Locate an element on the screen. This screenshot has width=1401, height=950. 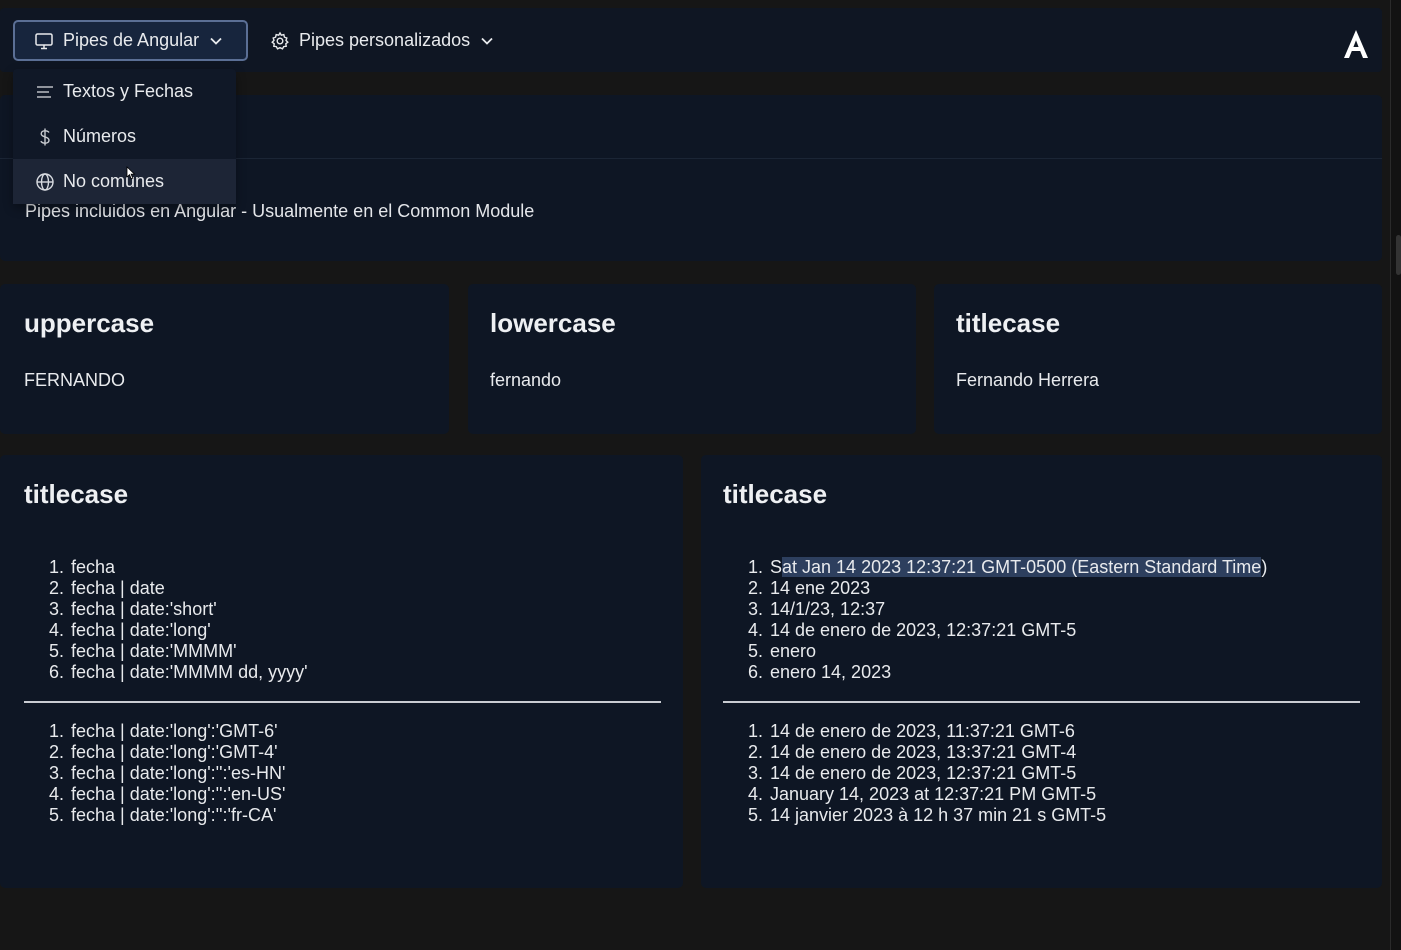
dropdown-item-textos-y-fechas: Textos y Fechas is located at coordinates (124, 91).